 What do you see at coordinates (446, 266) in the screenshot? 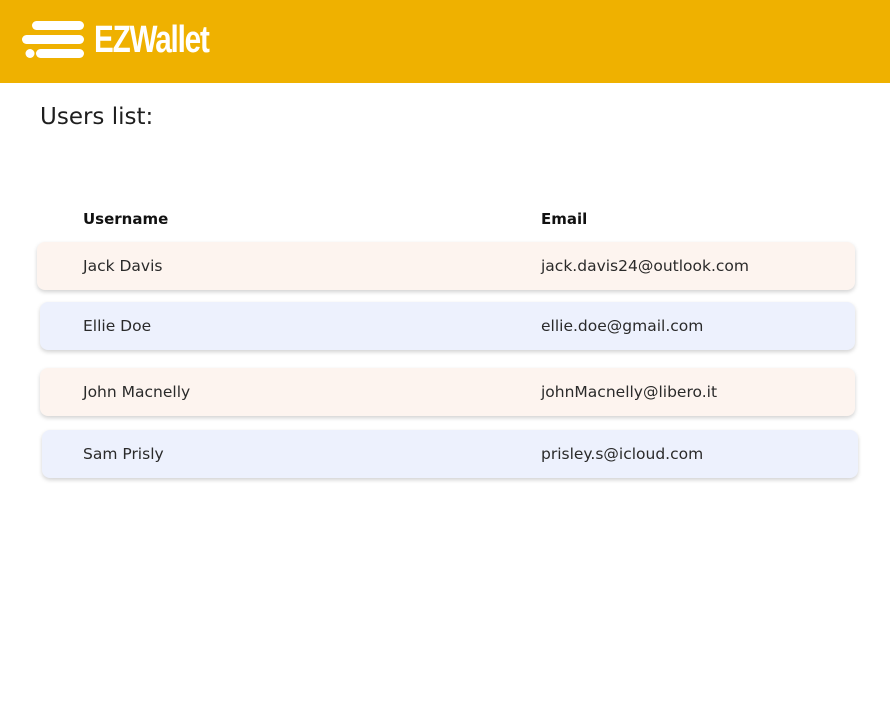
I see `table-row: Jack Davis jack.davis24@outlook.com` at bounding box center [446, 266].